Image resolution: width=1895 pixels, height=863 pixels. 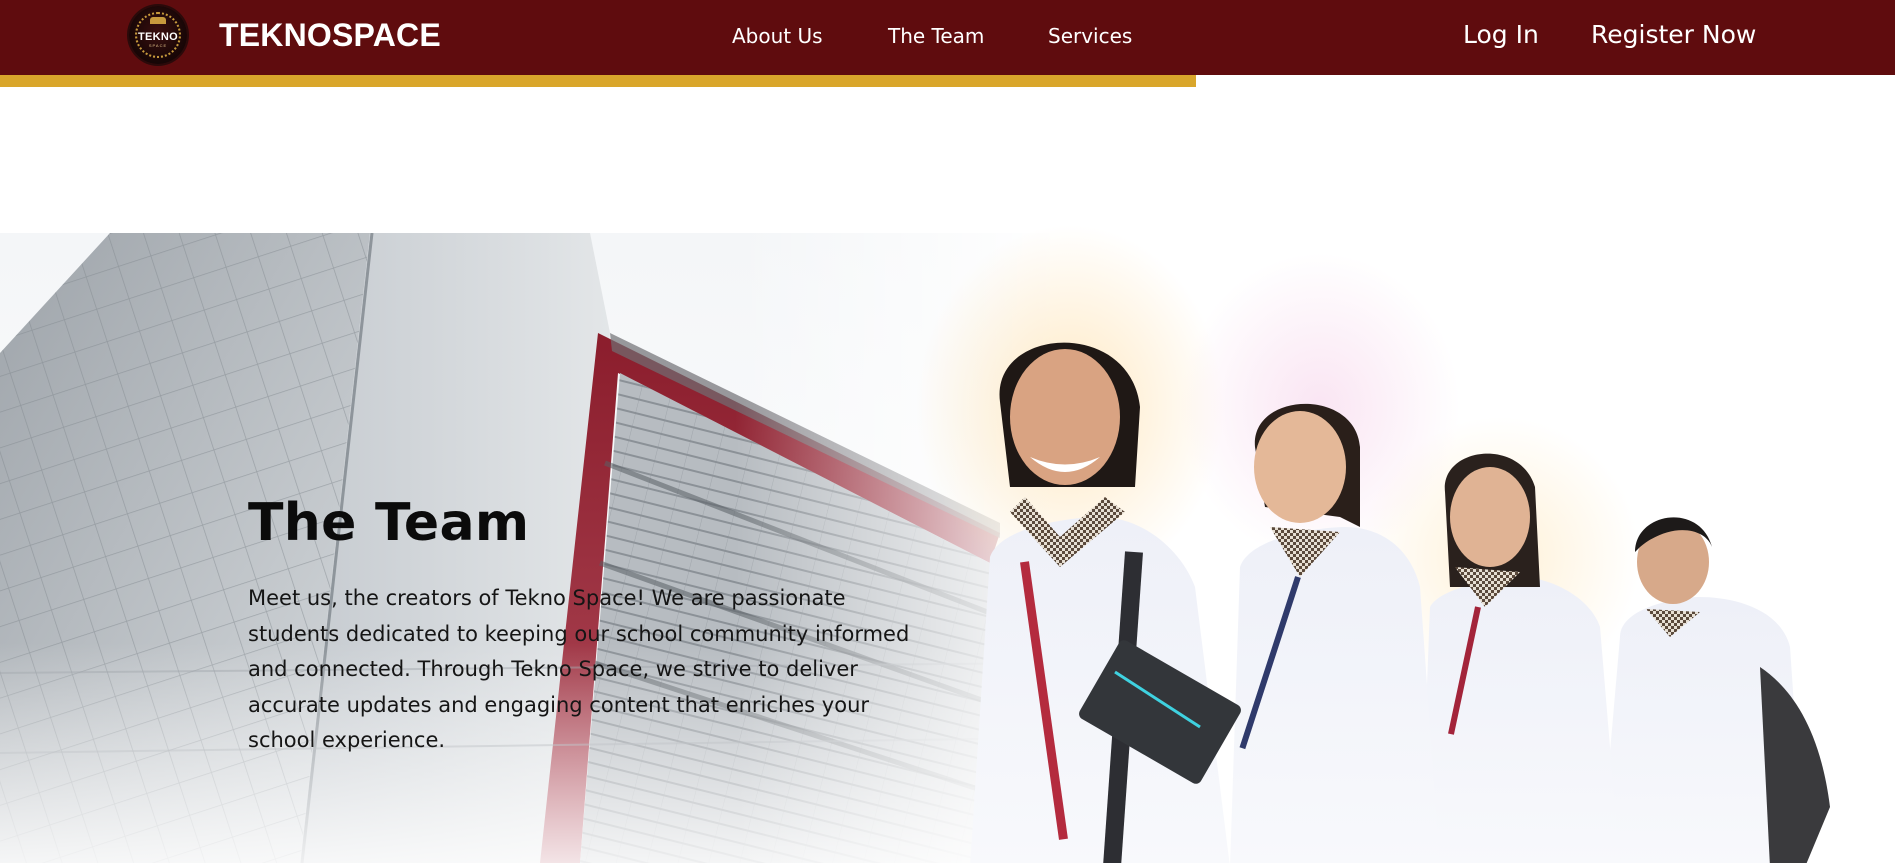 What do you see at coordinates (1673, 34) in the screenshot?
I see `register-link: Register Now` at bounding box center [1673, 34].